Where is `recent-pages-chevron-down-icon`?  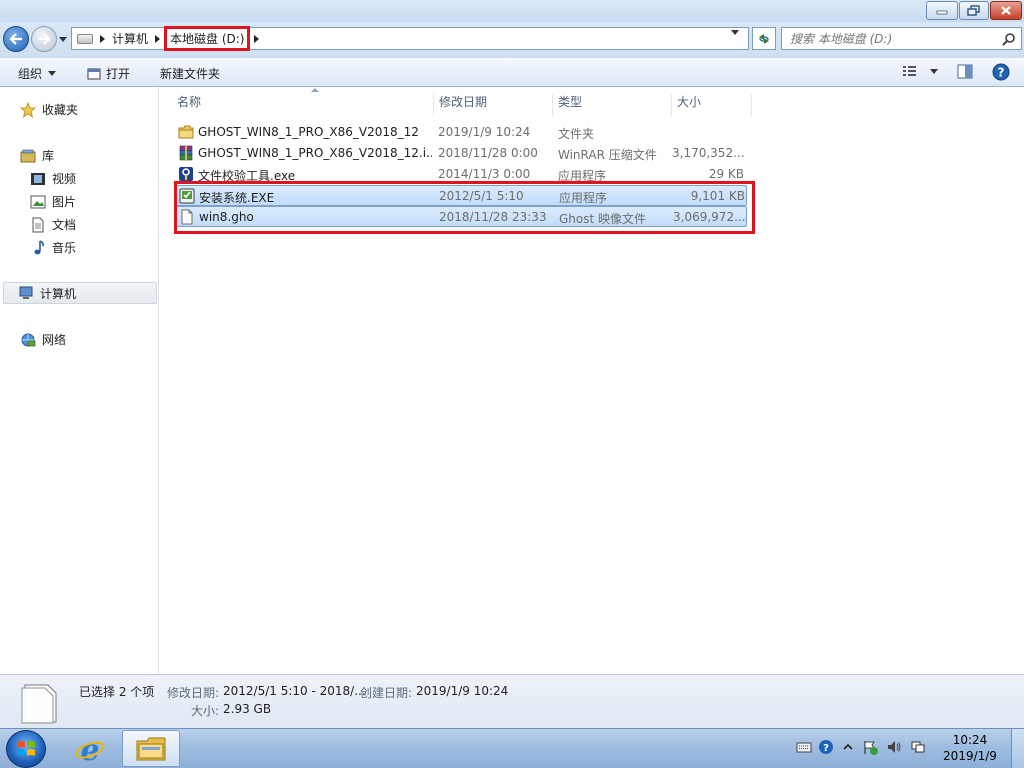
recent-pages-chevron-down-icon is located at coordinates (63, 39).